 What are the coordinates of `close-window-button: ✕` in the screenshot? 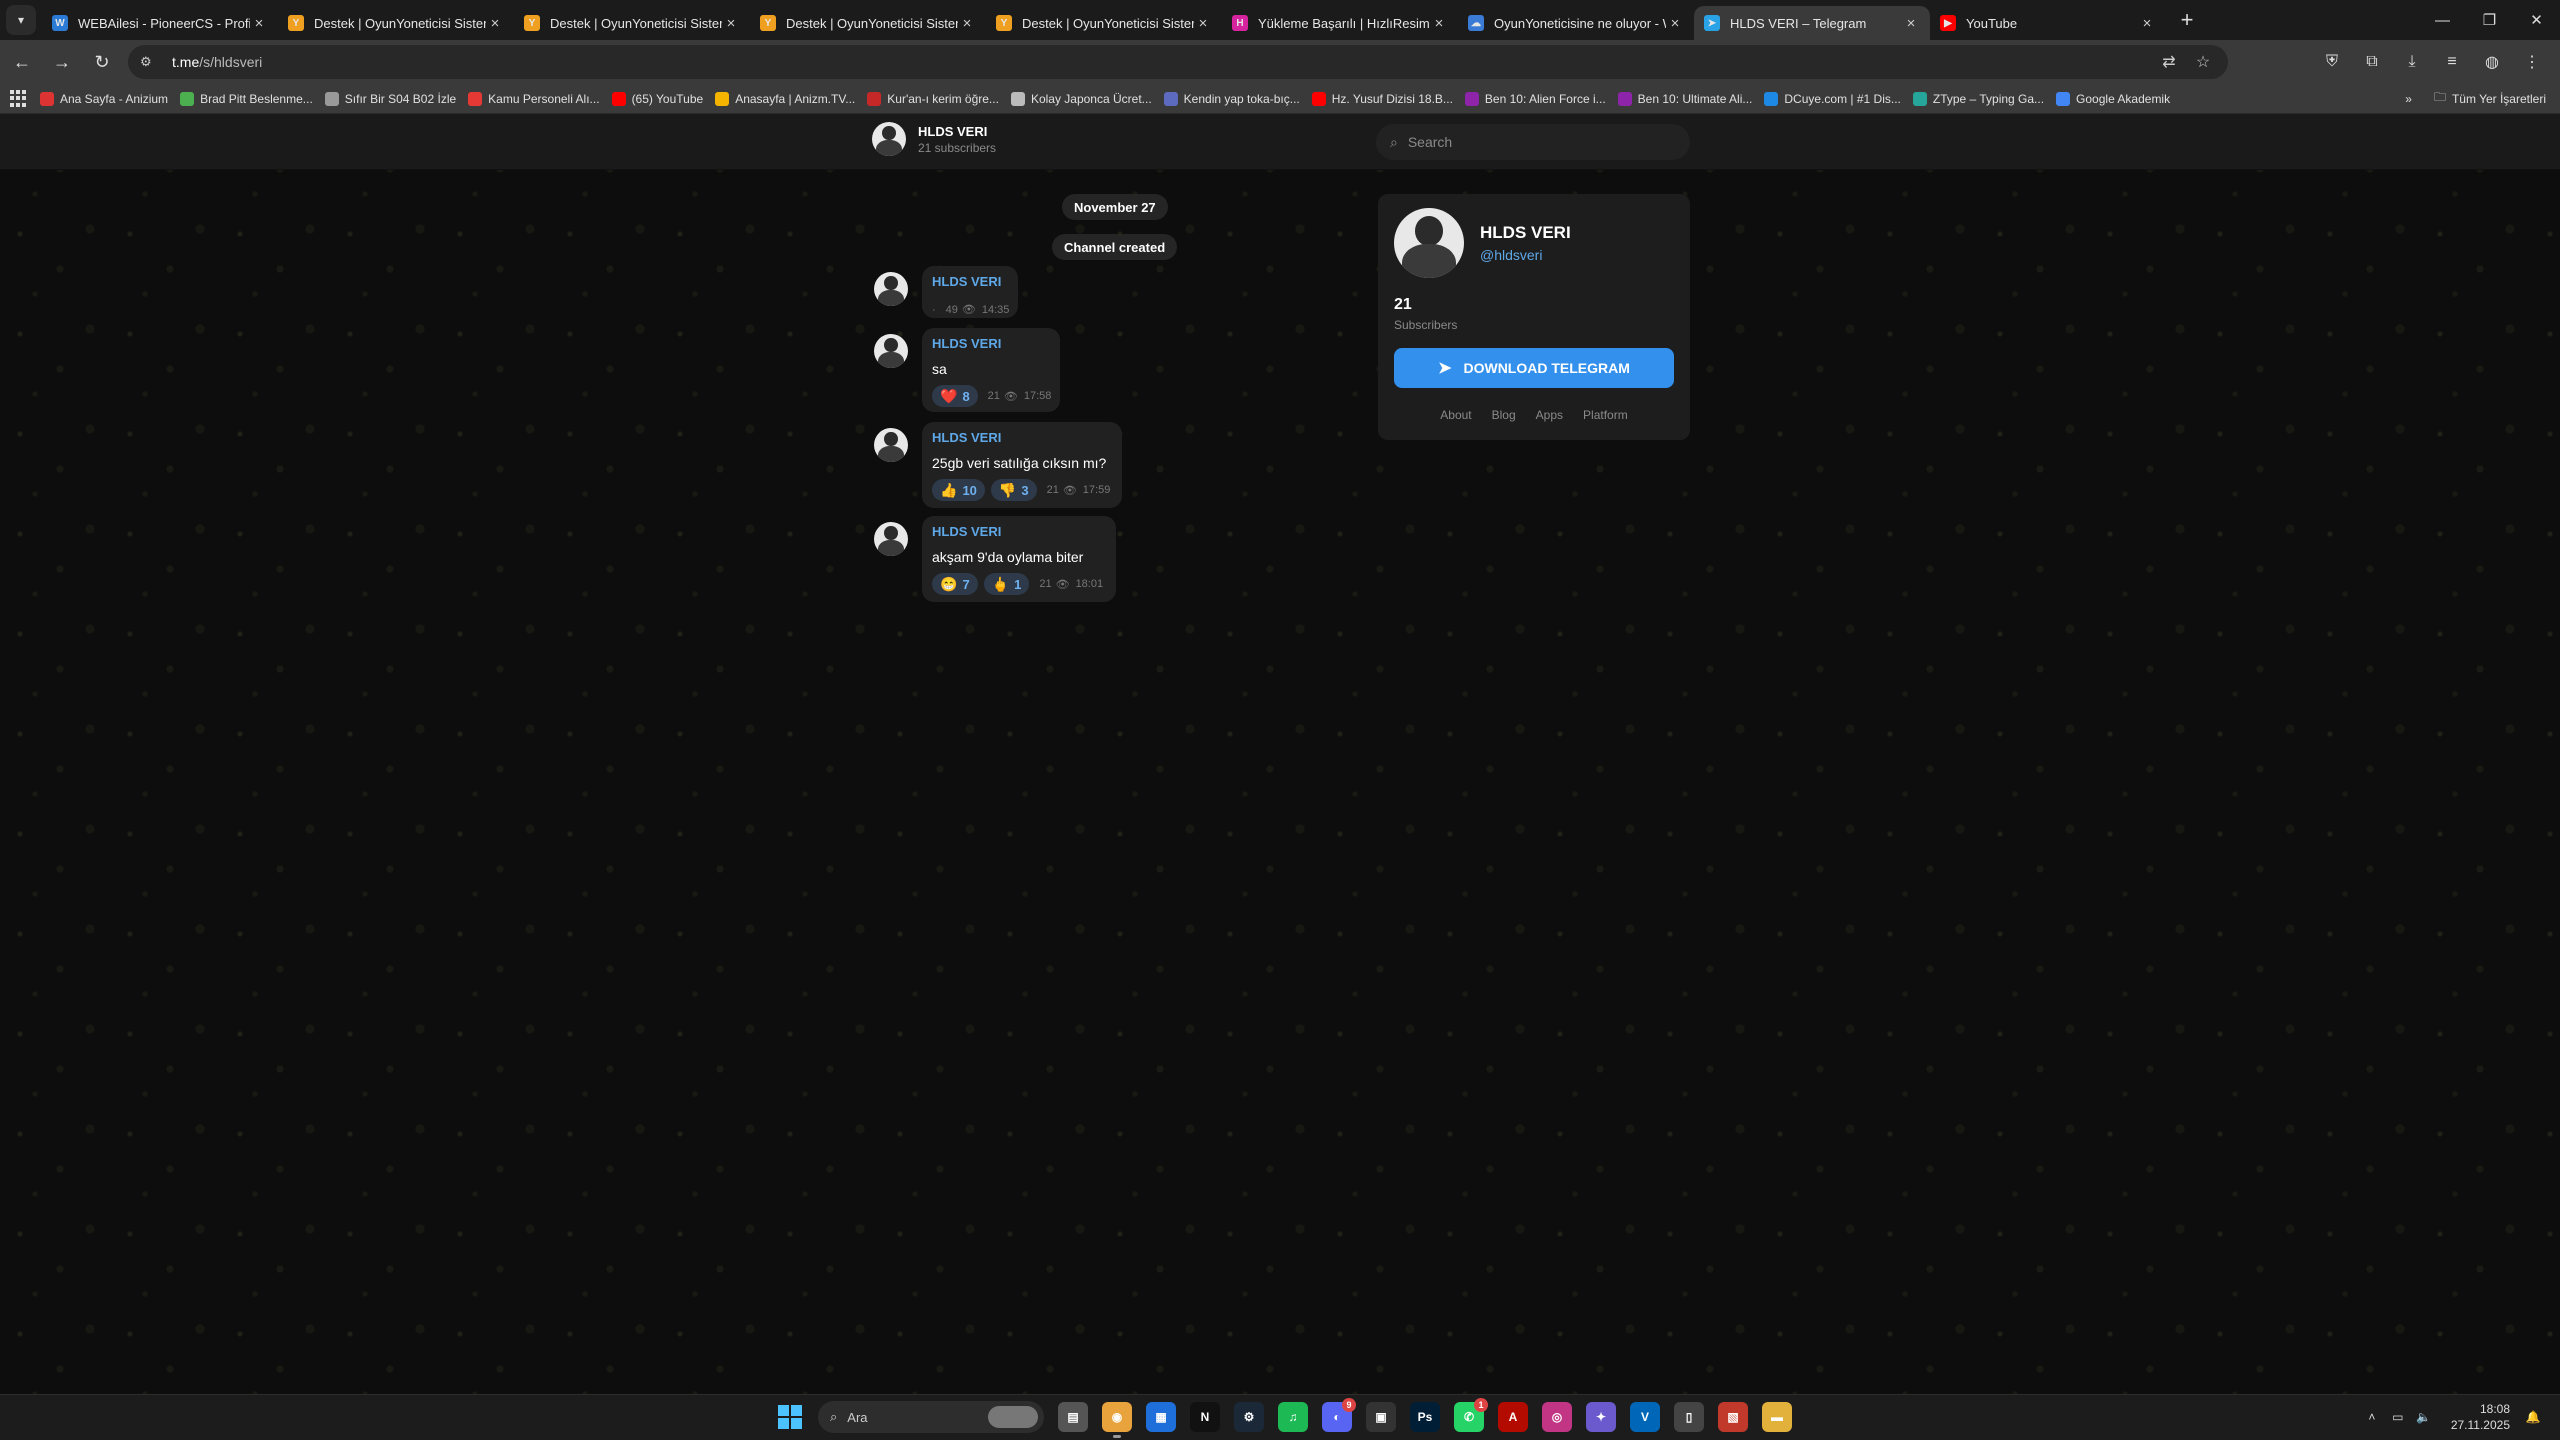 It's located at (2536, 20).